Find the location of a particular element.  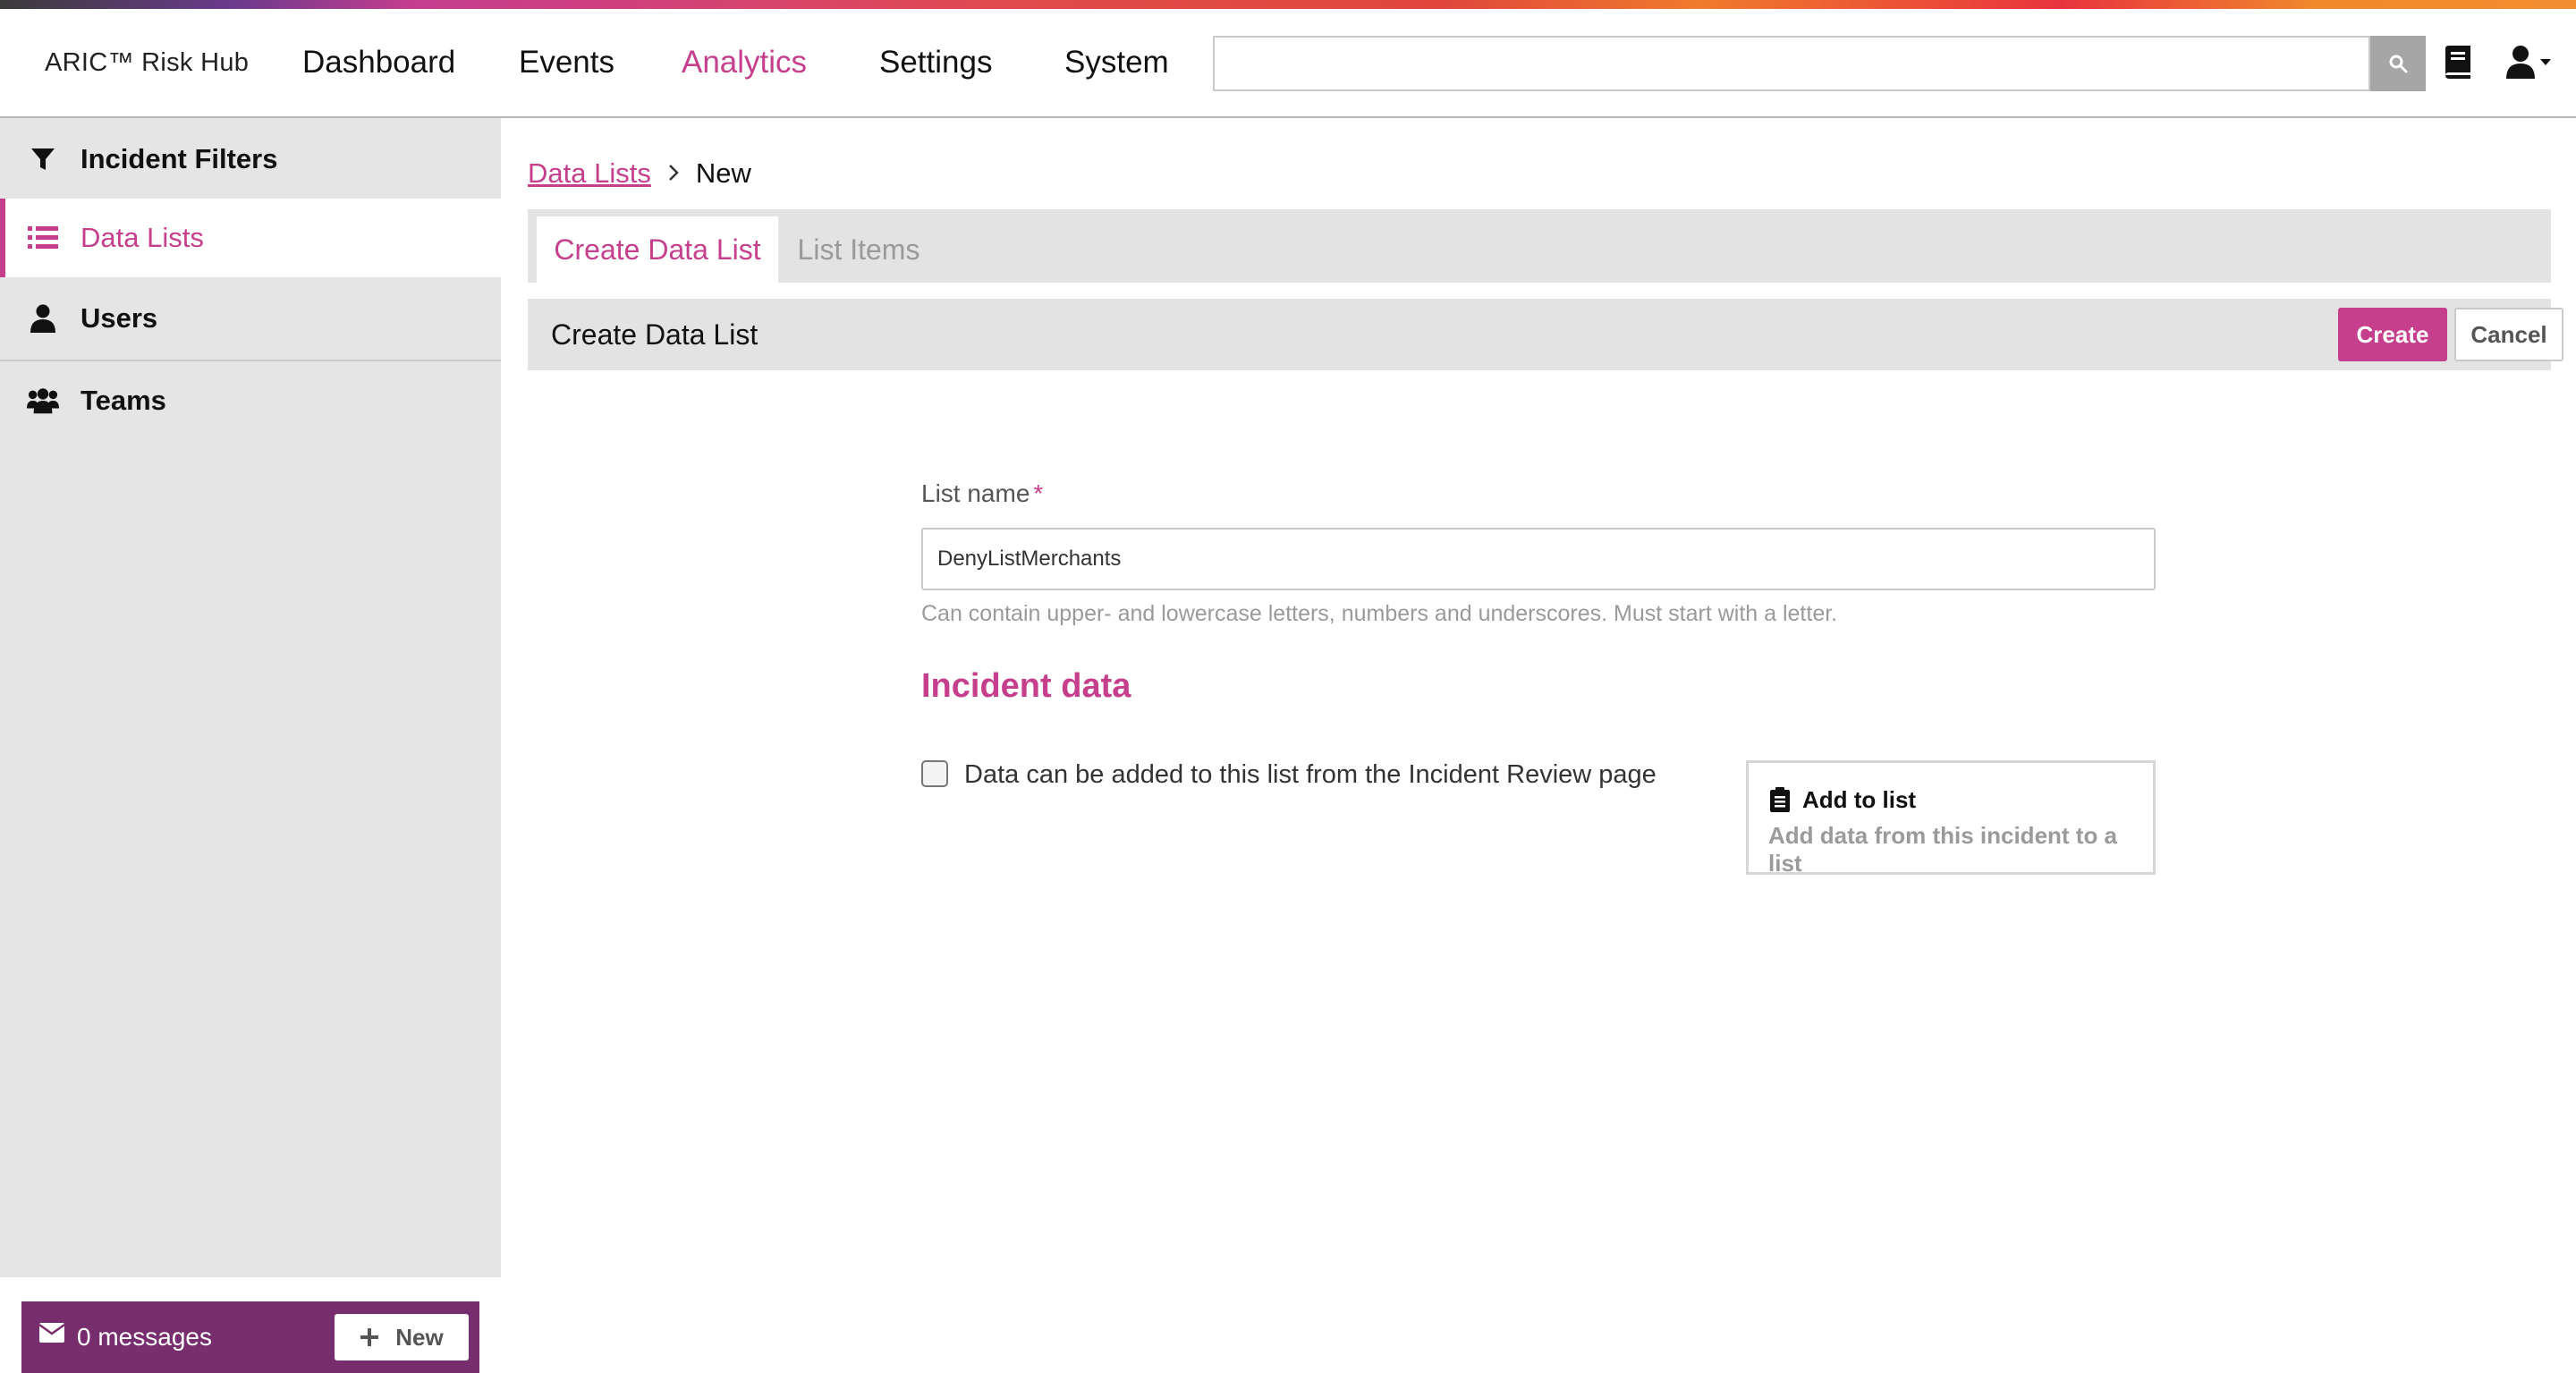

new-message-label: New is located at coordinates (419, 1337).